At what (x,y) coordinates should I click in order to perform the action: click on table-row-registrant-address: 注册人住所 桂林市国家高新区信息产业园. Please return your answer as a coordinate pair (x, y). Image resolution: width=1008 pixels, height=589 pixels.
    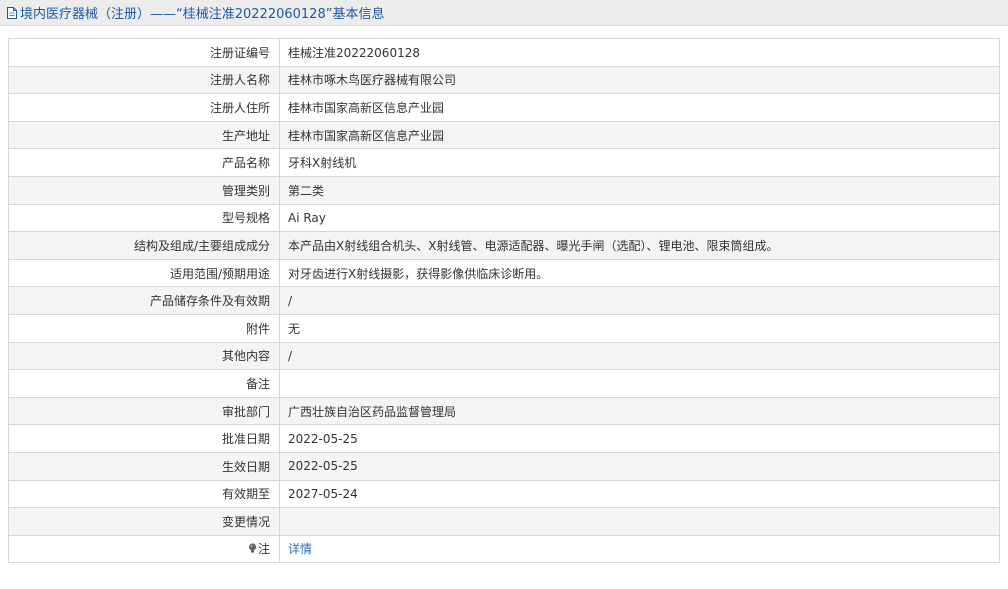
    Looking at the image, I should click on (504, 107).